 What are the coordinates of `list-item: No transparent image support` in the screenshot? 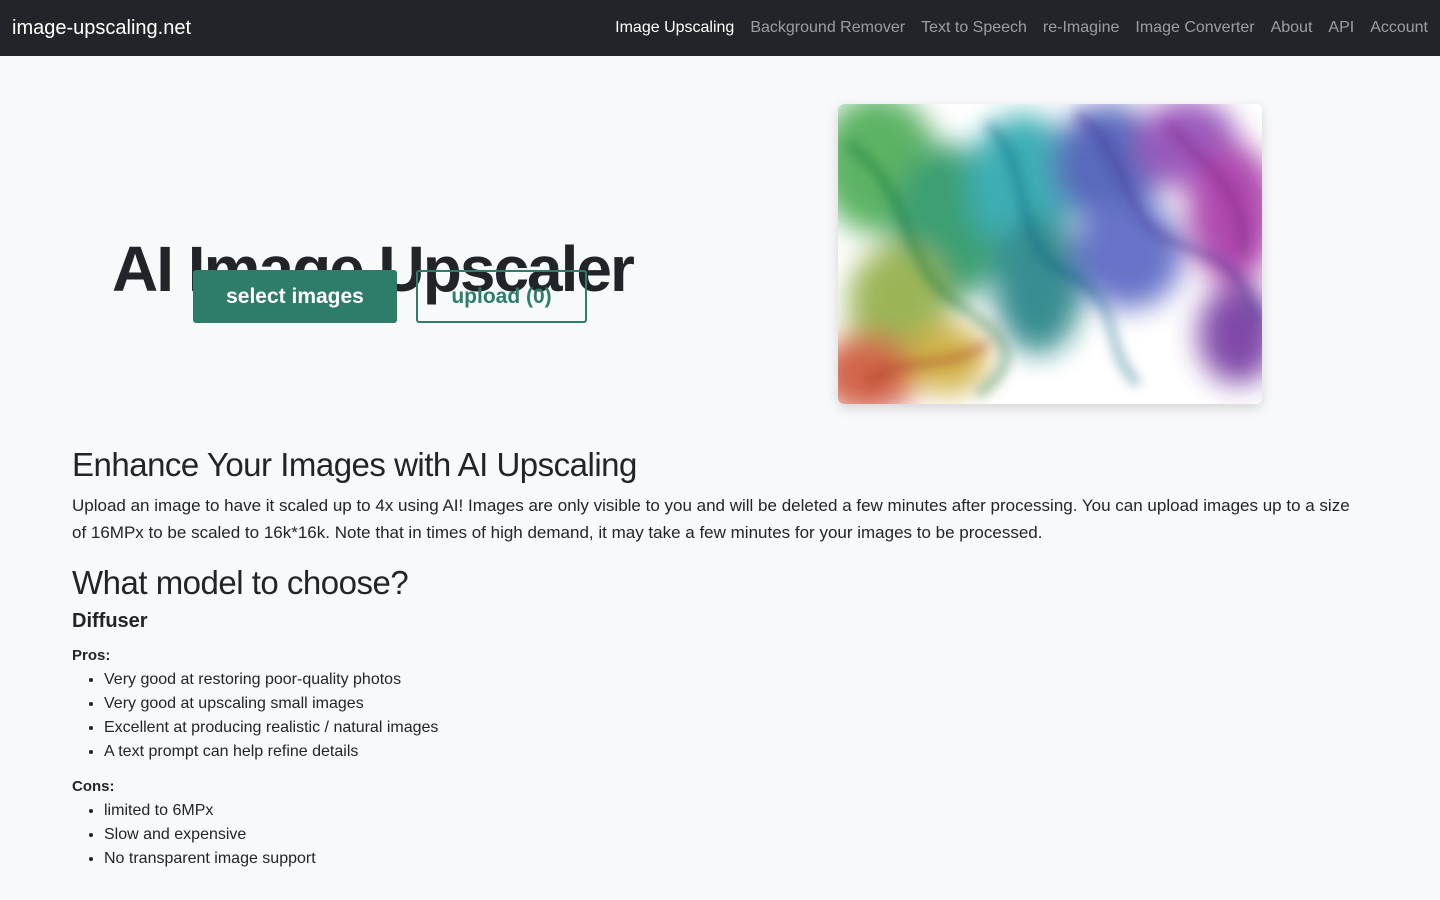 It's located at (736, 859).